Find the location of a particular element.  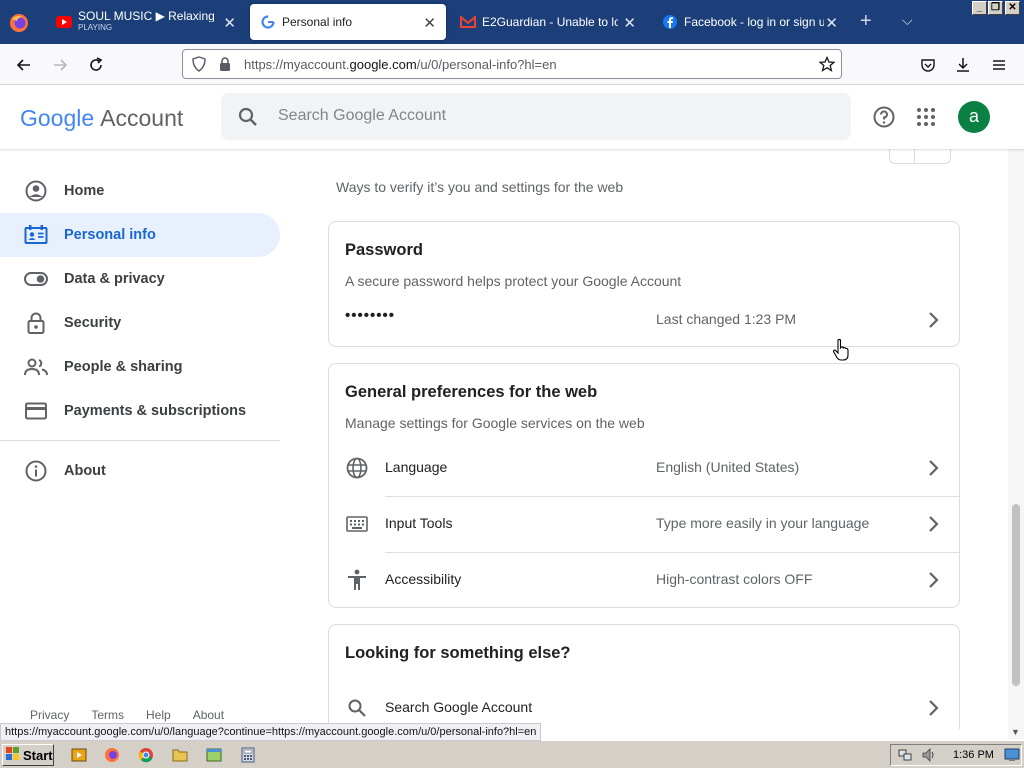

sidebar-item-data-privacy: Data & privacy is located at coordinates (140, 279).